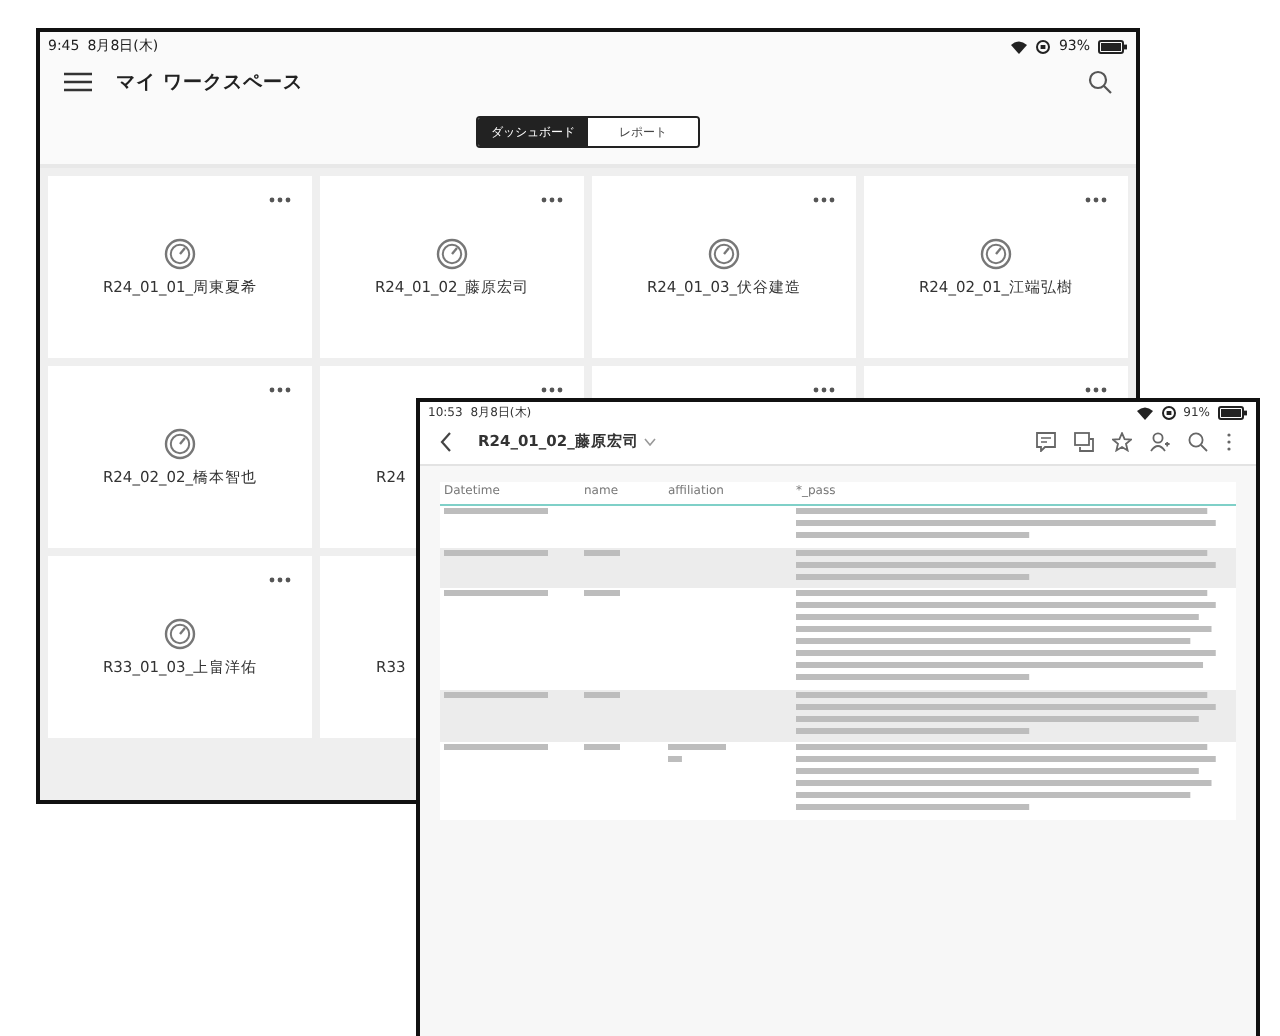 The image size is (1280, 1036). I want to click on page-title: マイ ワークスペース, so click(209, 82).